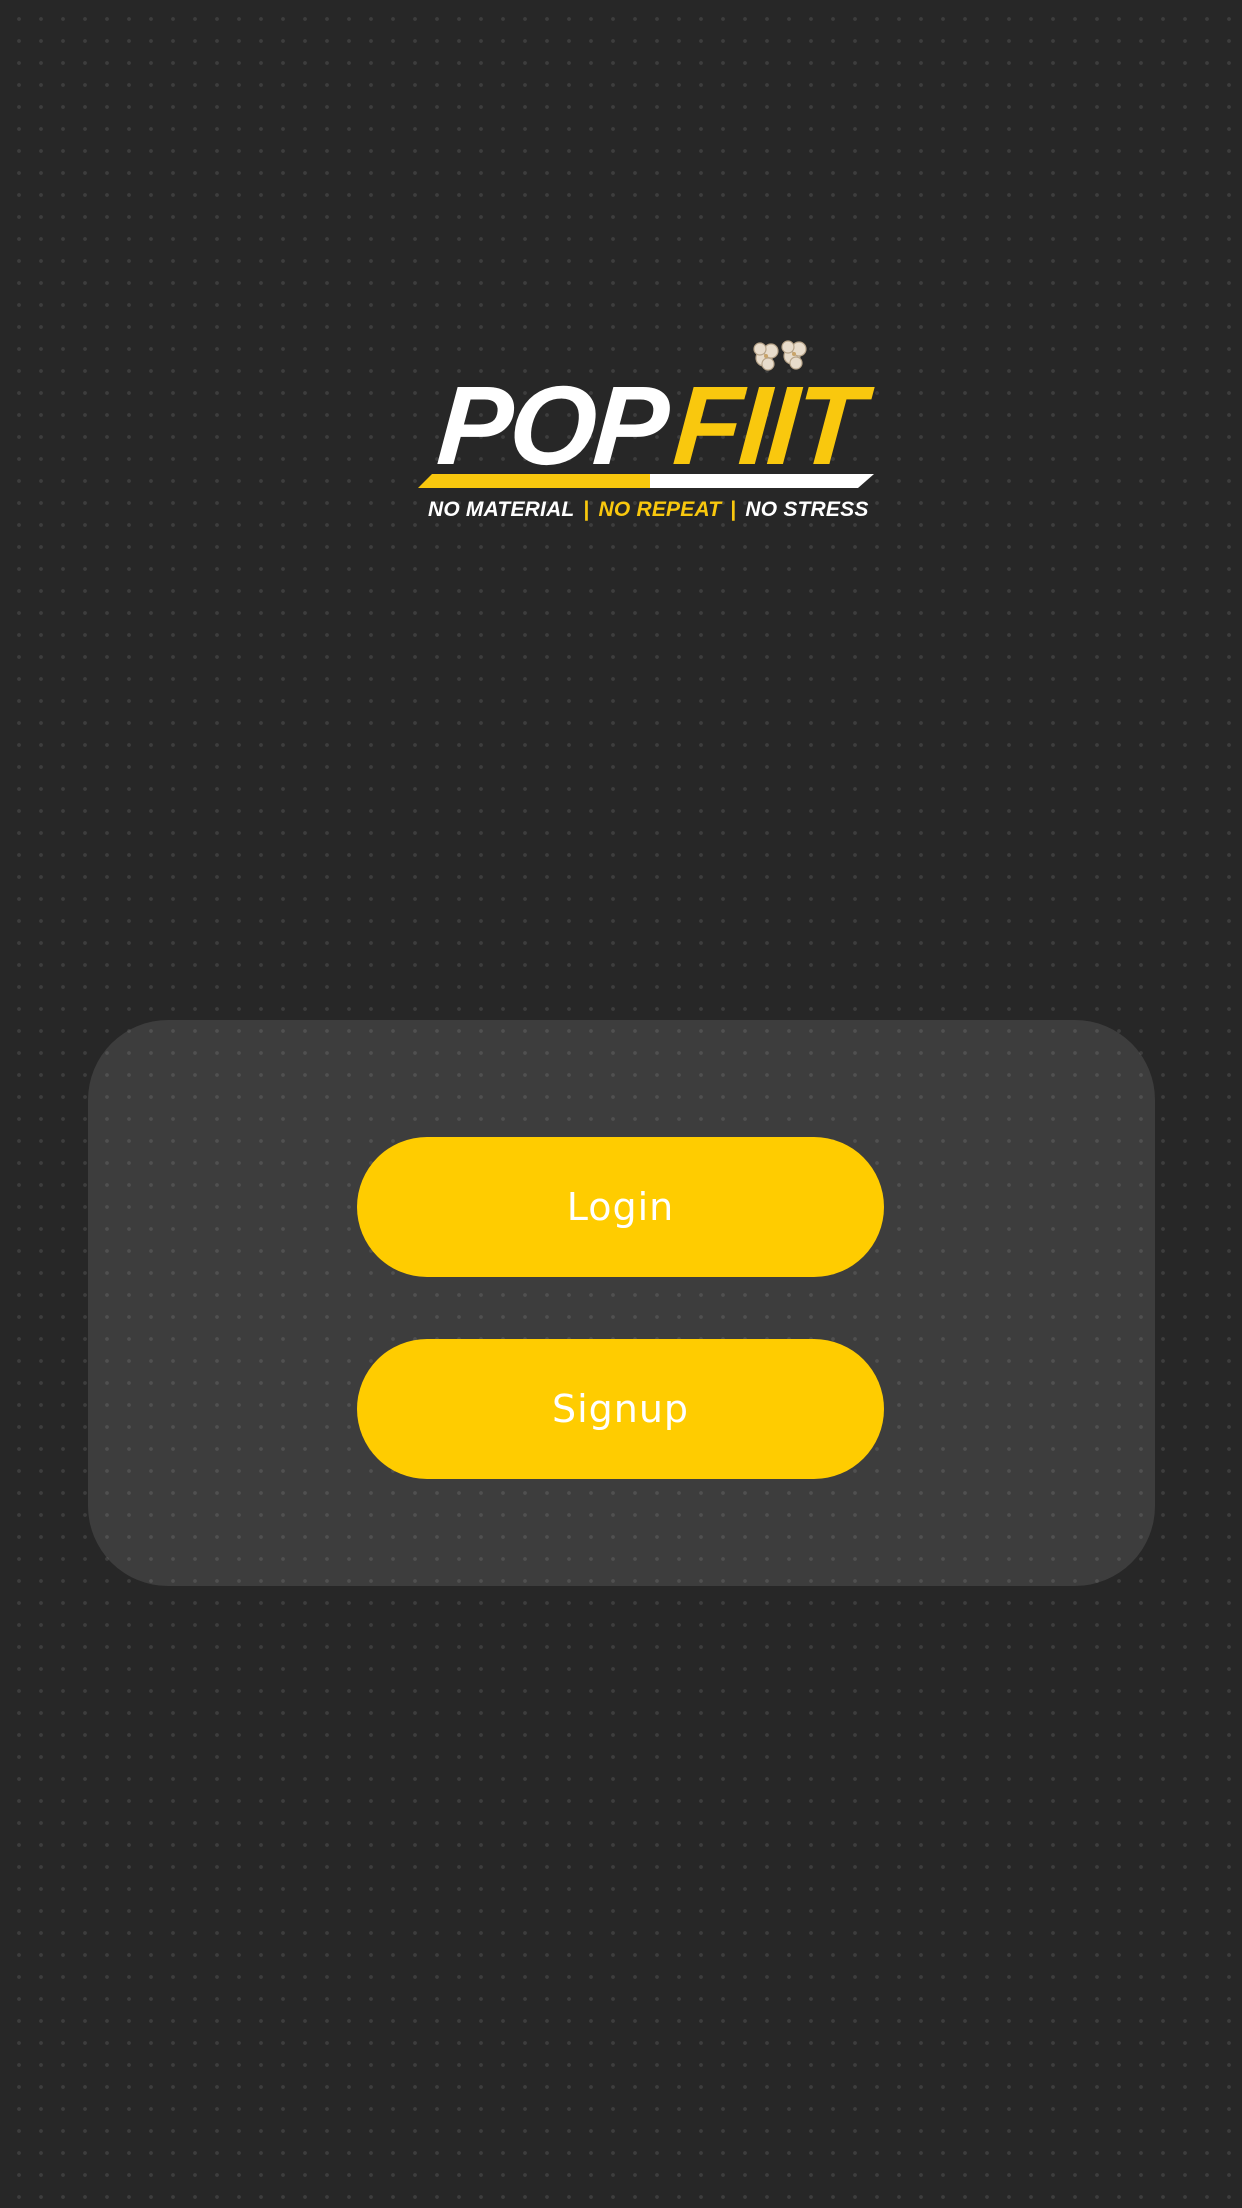 The image size is (1242, 2208). Describe the element at coordinates (551, 425) in the screenshot. I see `logo-word-pop: POP` at that location.